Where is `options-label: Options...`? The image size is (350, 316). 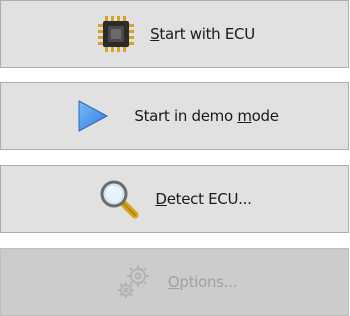
options-label: Options... is located at coordinates (202, 282).